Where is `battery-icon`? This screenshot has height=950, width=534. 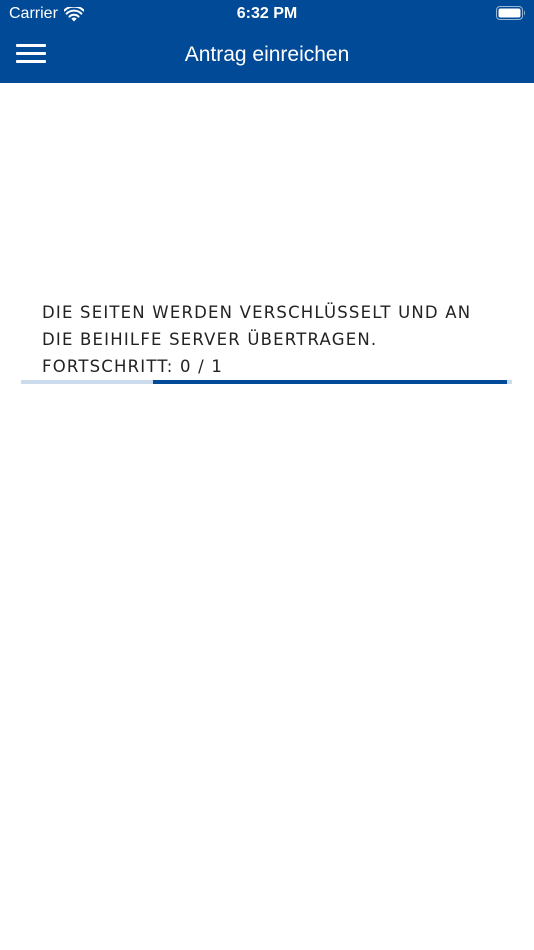 battery-icon is located at coordinates (510, 13).